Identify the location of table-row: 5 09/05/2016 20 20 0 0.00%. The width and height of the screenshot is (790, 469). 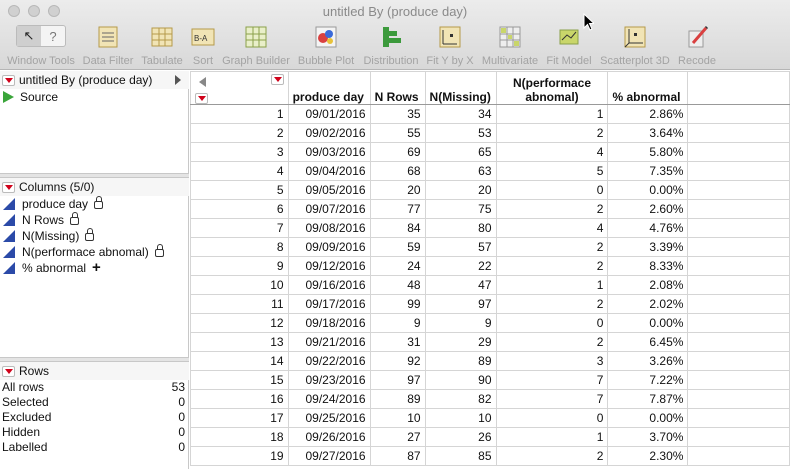
(490, 190).